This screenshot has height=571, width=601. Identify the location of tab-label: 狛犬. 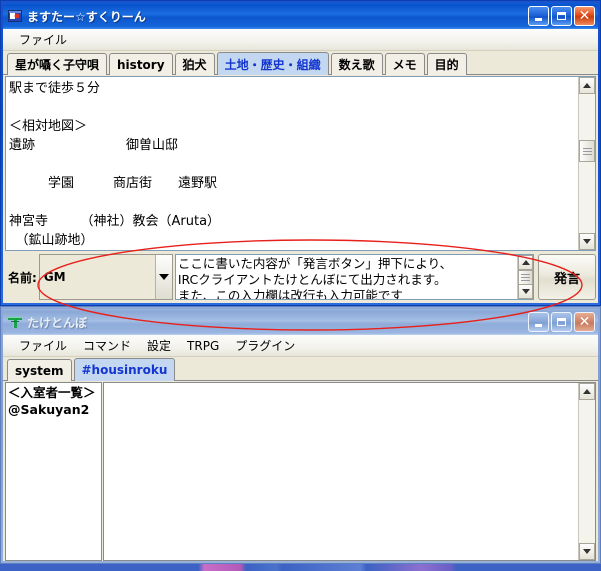
(194, 65).